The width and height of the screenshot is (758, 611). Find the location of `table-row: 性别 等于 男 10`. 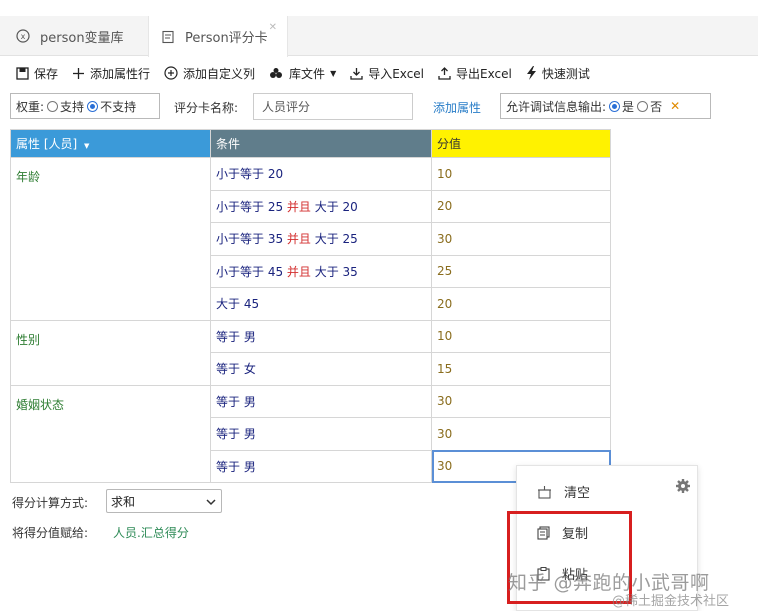

table-row: 性别 等于 男 10 is located at coordinates (310, 352).